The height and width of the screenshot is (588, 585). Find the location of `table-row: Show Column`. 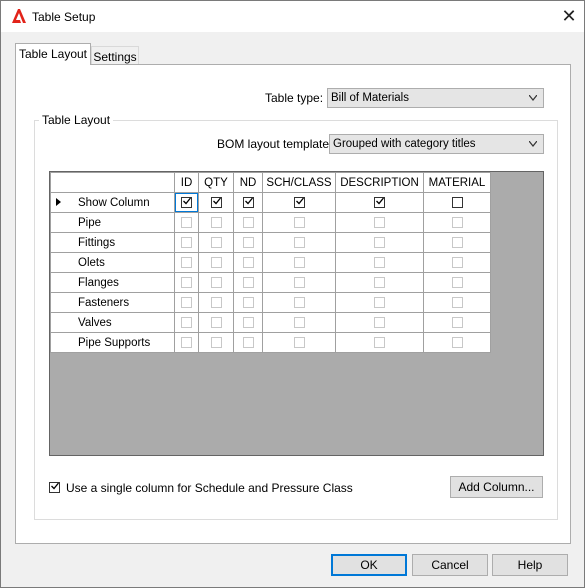

table-row: Show Column is located at coordinates (270, 202).